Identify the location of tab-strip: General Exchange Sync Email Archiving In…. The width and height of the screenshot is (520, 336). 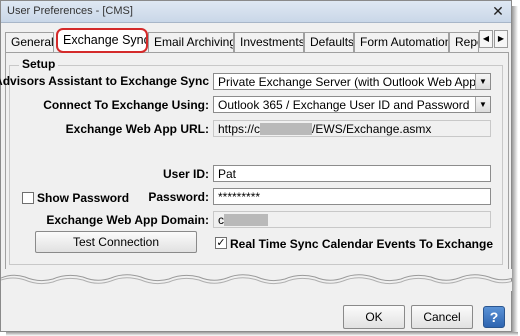
(257, 40).